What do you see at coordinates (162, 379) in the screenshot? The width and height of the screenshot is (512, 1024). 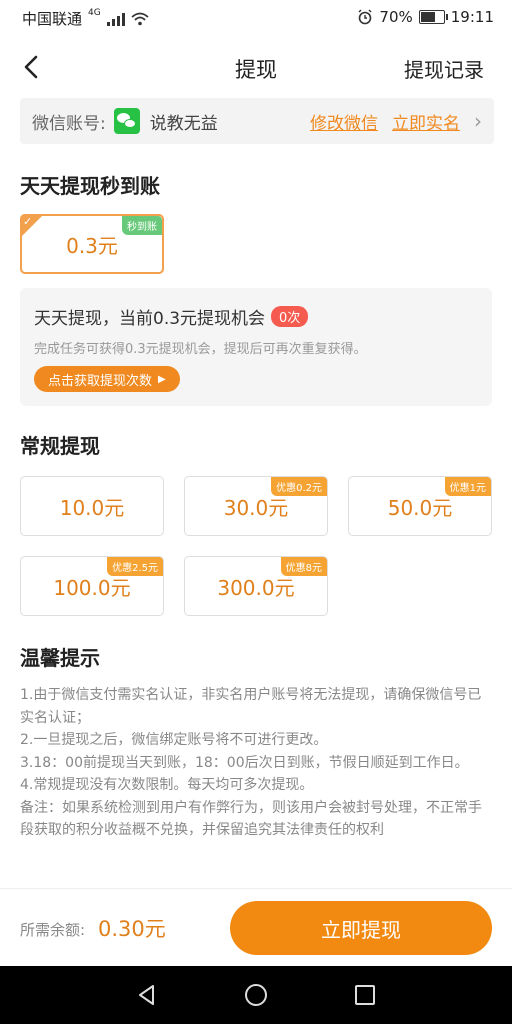 I see `play-triangle-icon: ▶` at bounding box center [162, 379].